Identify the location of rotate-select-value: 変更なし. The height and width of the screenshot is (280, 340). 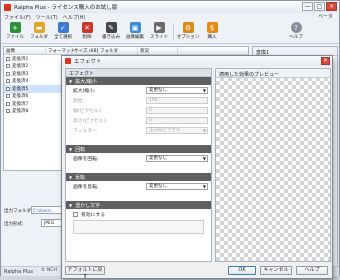
(158, 158).